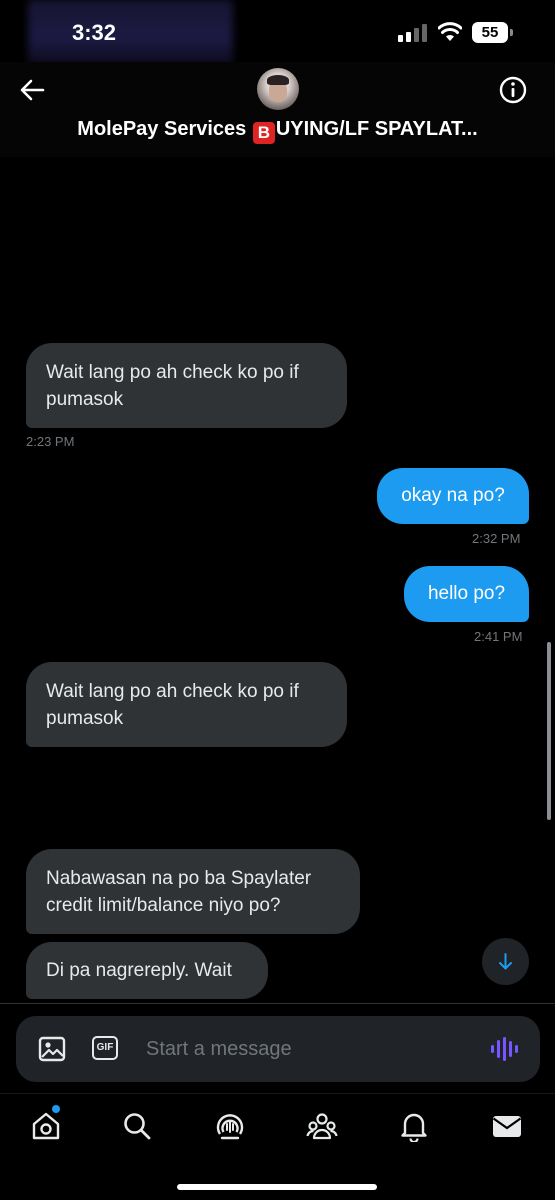 The height and width of the screenshot is (1200, 555). What do you see at coordinates (32, 90) in the screenshot?
I see `back-arrow-icon` at bounding box center [32, 90].